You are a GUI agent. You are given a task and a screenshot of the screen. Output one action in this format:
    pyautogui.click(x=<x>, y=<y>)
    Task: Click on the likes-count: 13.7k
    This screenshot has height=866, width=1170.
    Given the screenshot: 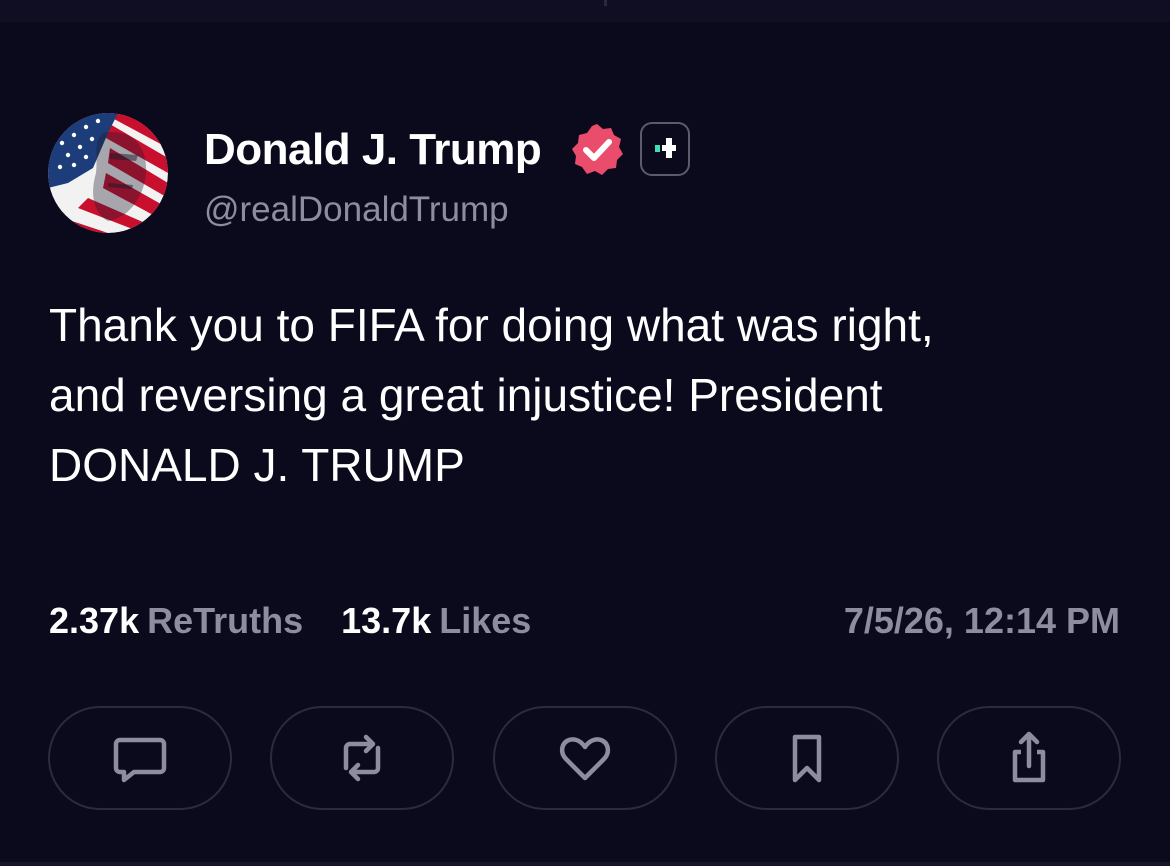 What is the action you would take?
    pyautogui.click(x=386, y=620)
    